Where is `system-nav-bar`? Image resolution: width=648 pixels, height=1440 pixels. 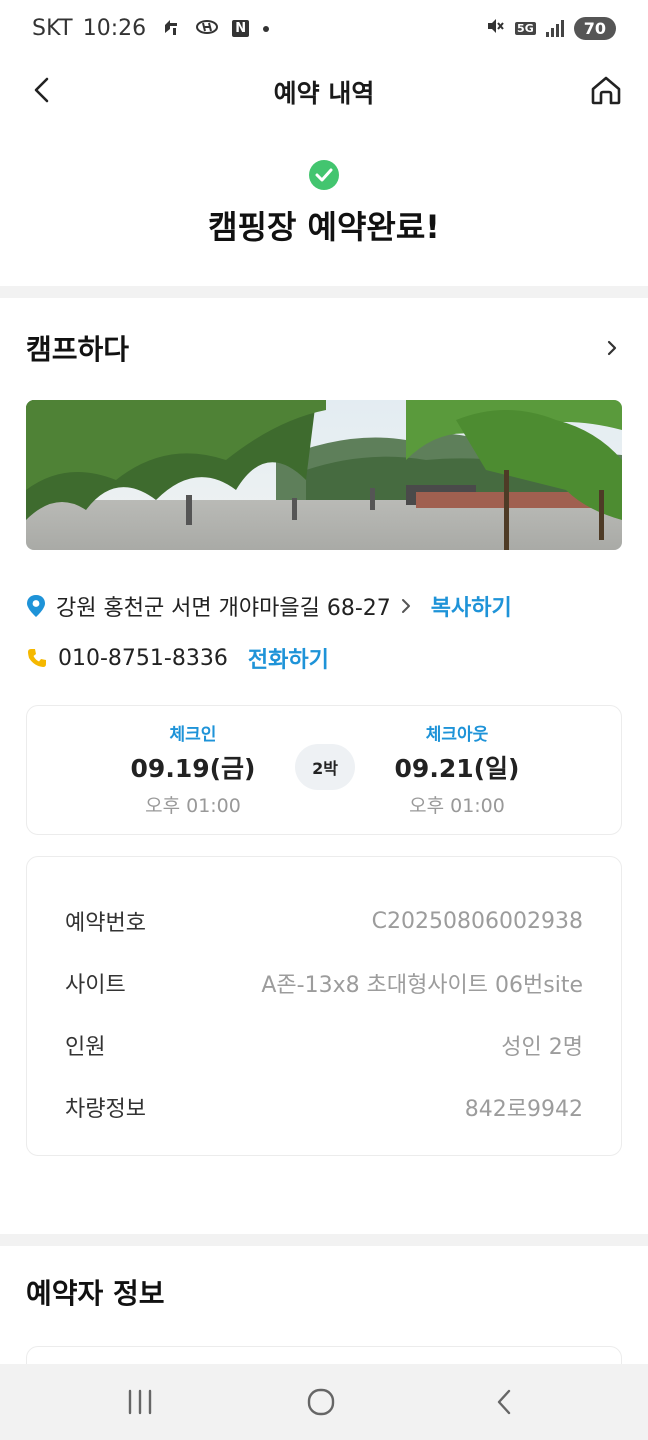
system-nav-bar is located at coordinates (324, 1402).